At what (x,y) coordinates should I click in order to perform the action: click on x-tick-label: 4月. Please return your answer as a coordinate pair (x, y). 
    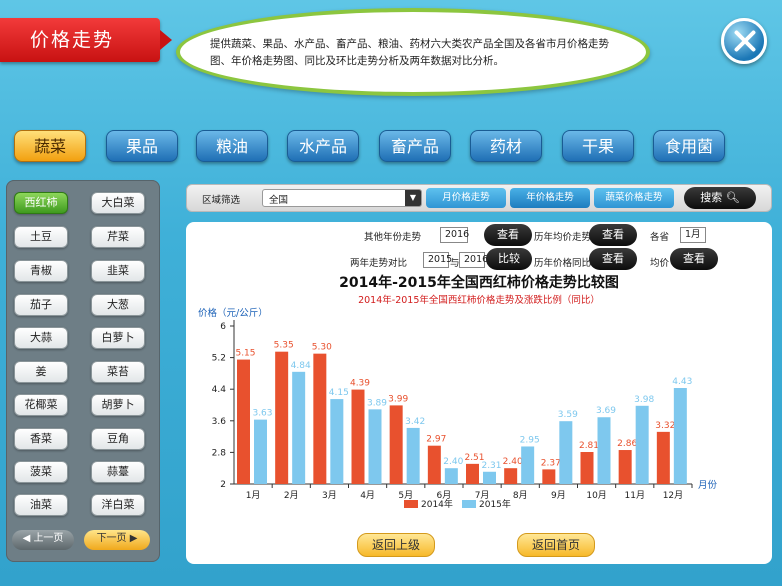
    Looking at the image, I should click on (367, 495).